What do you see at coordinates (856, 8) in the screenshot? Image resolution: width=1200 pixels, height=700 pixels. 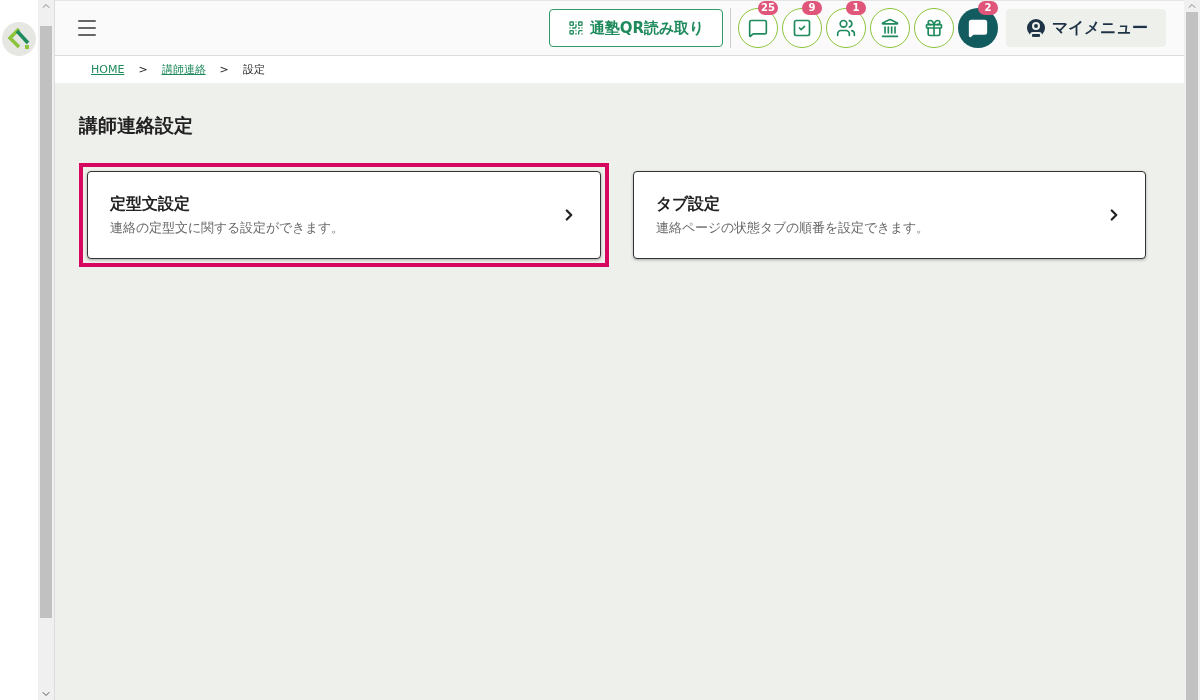 I see `count-badge: 1` at bounding box center [856, 8].